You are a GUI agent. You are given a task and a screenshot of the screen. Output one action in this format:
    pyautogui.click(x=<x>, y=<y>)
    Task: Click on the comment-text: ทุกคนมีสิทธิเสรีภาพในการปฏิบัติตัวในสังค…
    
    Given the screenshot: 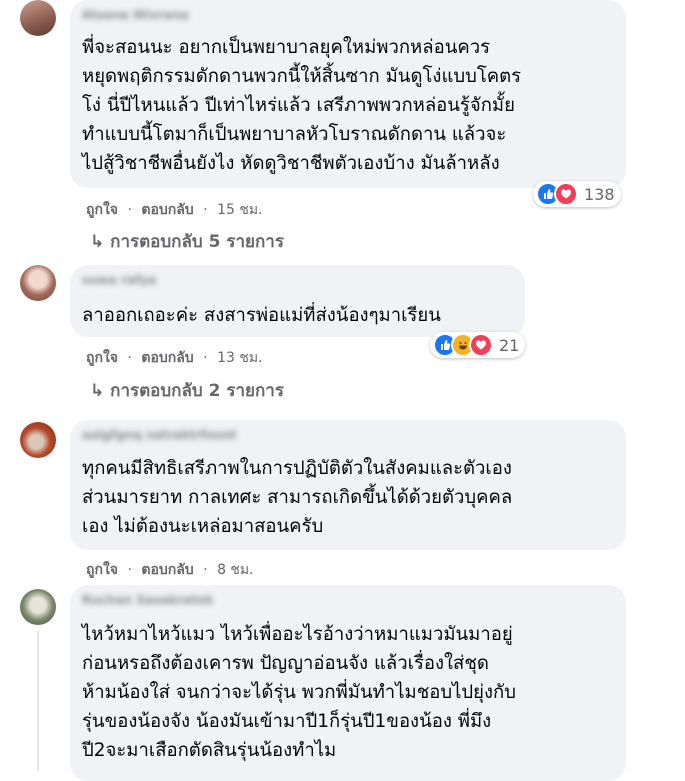 What is the action you would take?
    pyautogui.click(x=297, y=497)
    